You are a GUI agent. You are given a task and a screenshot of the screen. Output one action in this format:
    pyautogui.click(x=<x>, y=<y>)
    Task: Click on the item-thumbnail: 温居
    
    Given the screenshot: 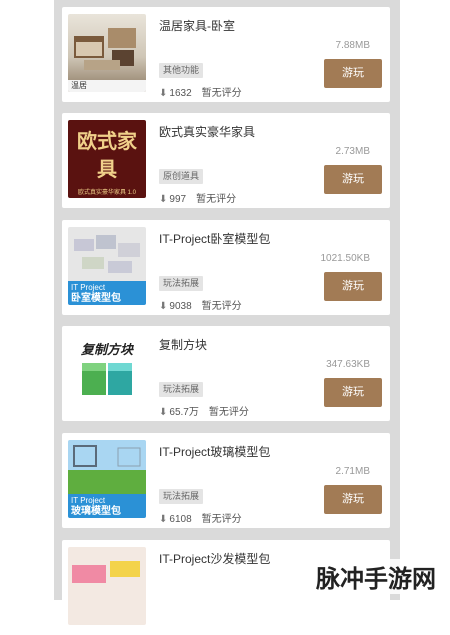 What is the action you would take?
    pyautogui.click(x=107, y=53)
    